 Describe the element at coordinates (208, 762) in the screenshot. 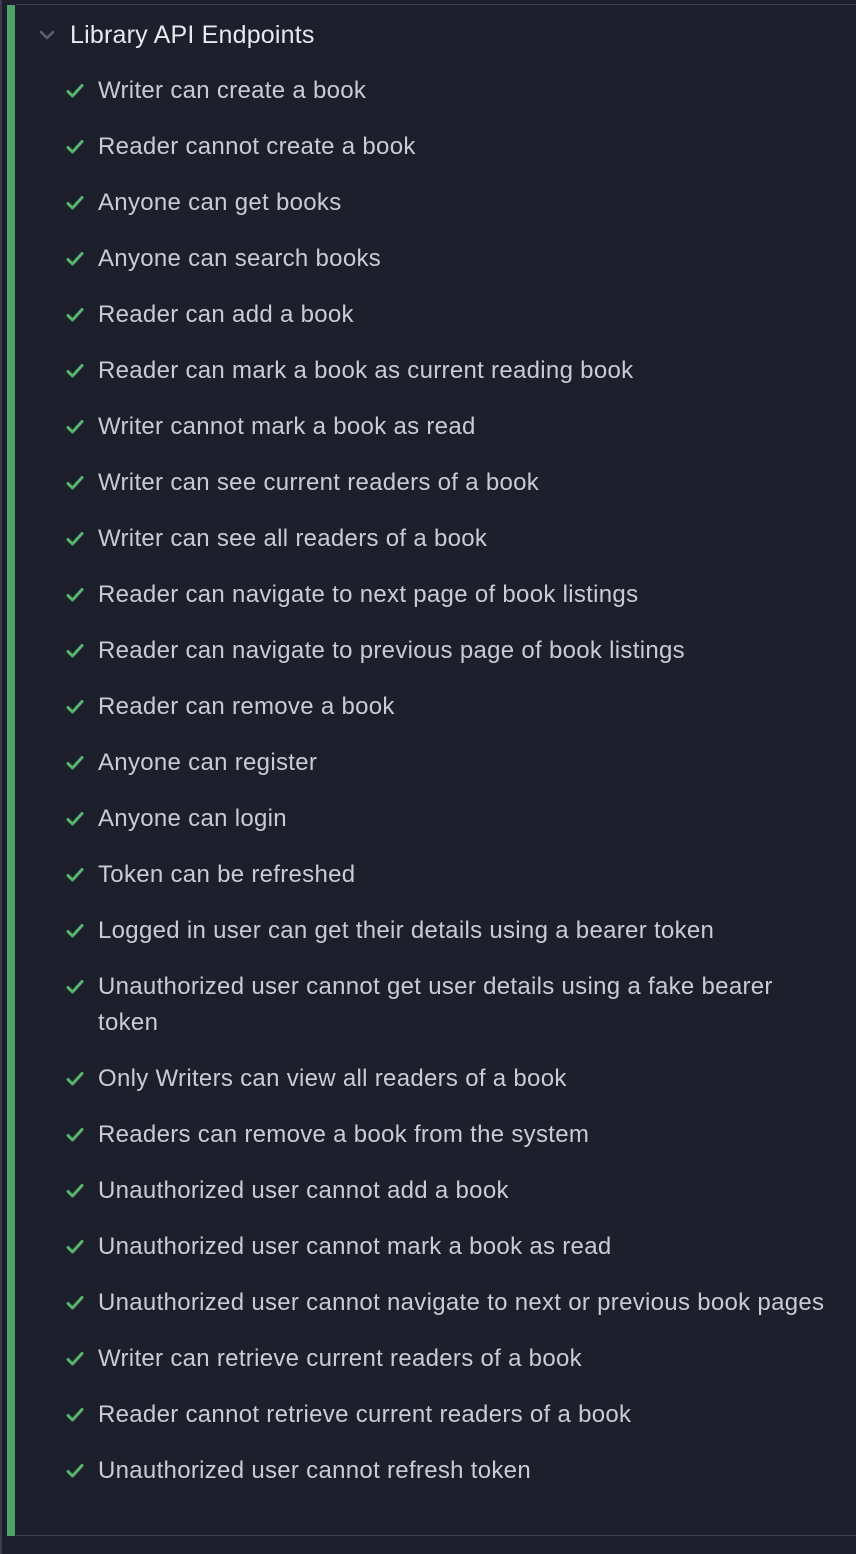

I see `test-label: Anyone can register` at that location.